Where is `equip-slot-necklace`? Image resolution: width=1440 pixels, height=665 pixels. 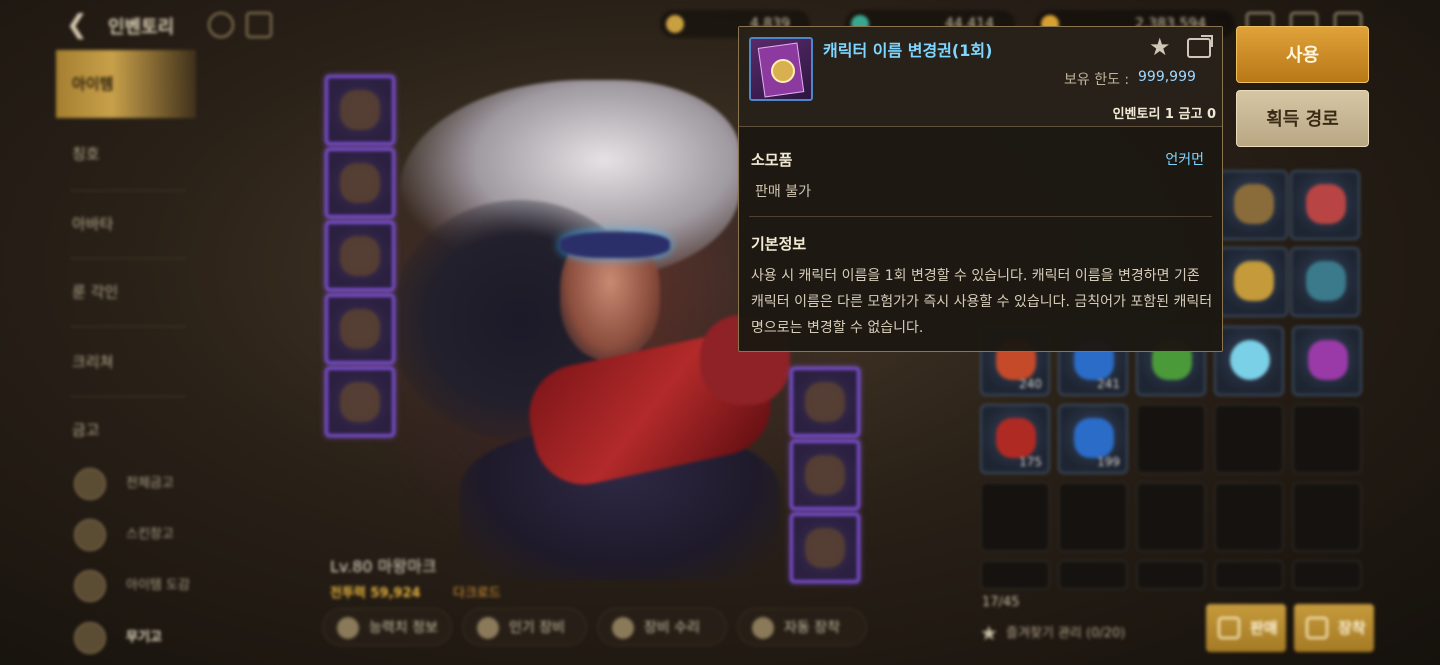 equip-slot-necklace is located at coordinates (825, 475).